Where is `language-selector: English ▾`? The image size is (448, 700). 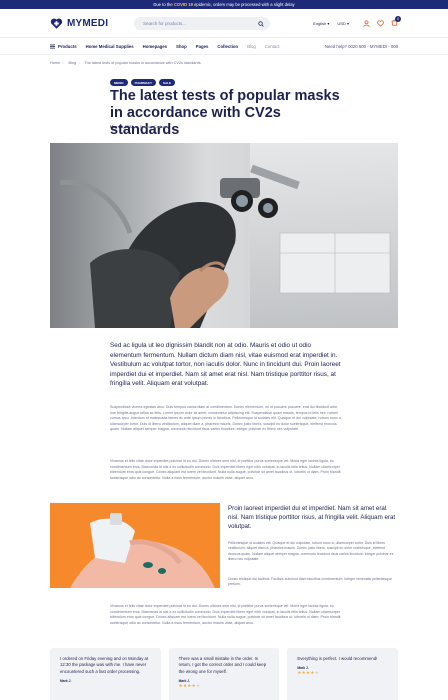 language-selector: English ▾ is located at coordinates (321, 23).